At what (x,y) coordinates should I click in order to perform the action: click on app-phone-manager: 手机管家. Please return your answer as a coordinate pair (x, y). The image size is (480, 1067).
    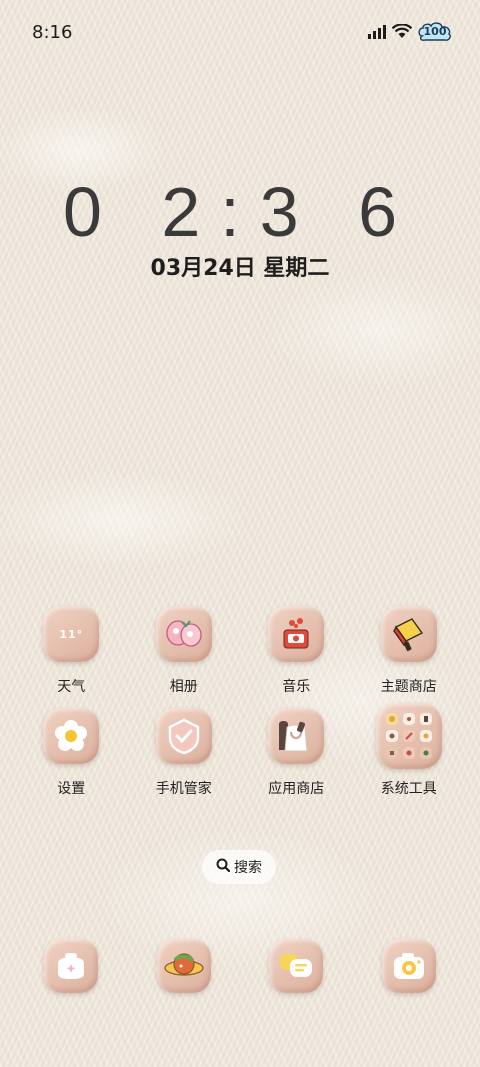
    Looking at the image, I should click on (184, 753).